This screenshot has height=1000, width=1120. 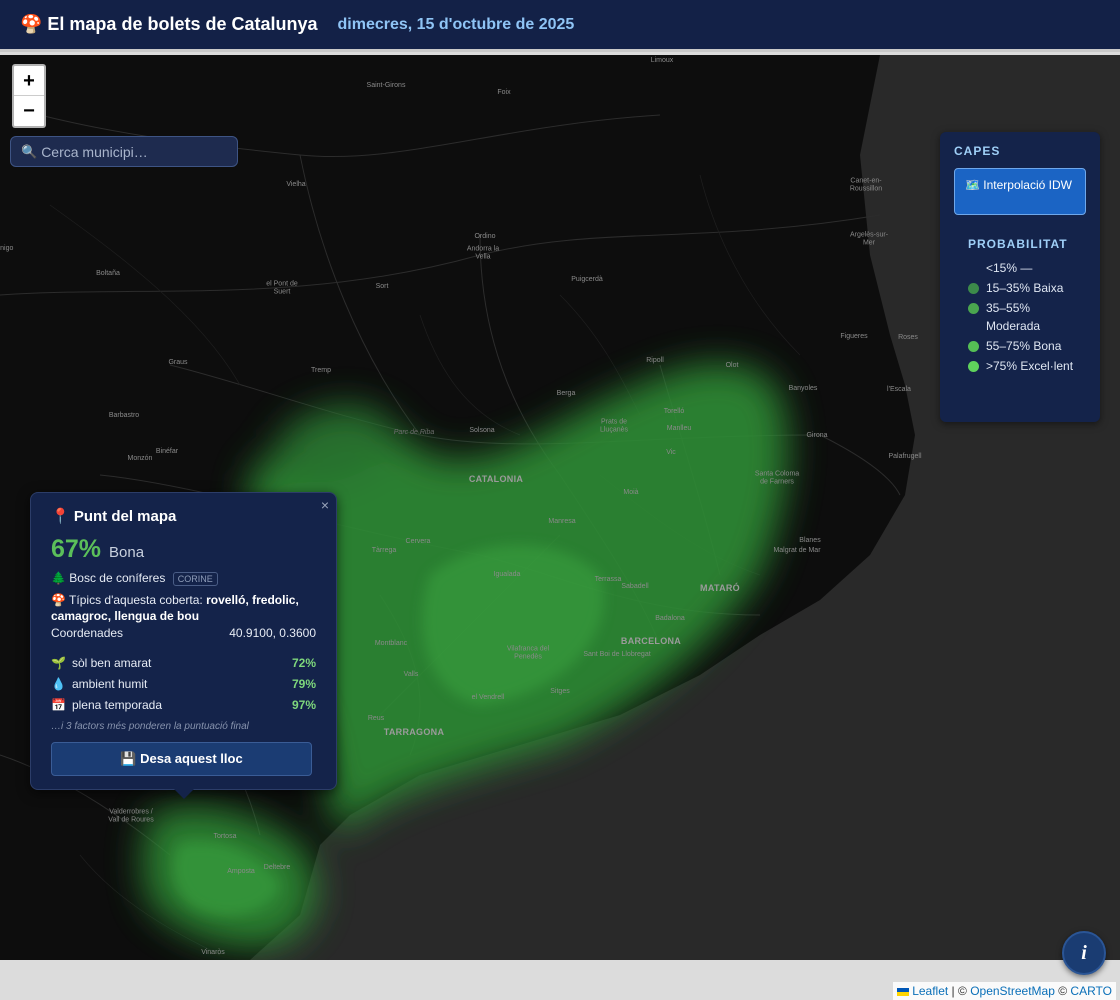 I want to click on place-label: Manresa, so click(x=562, y=522).